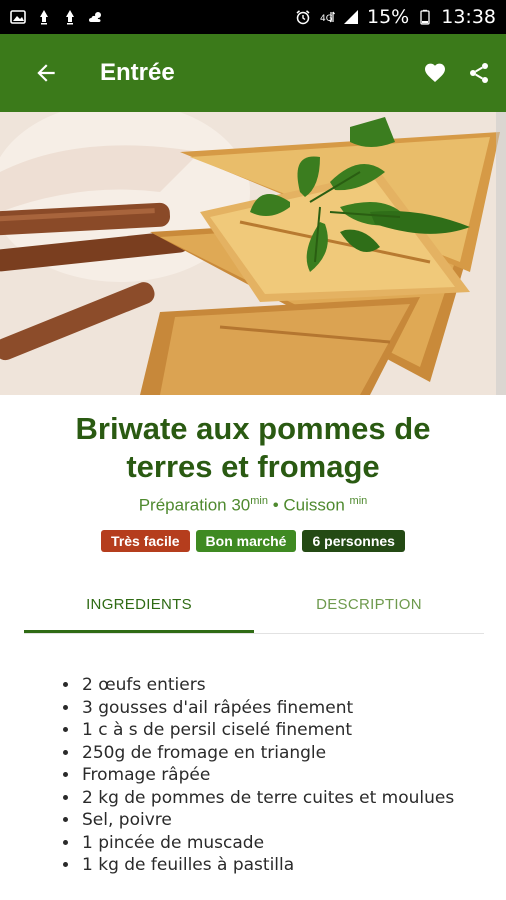  Describe the element at coordinates (57, 17) in the screenshot. I see `status-left-icons` at that location.